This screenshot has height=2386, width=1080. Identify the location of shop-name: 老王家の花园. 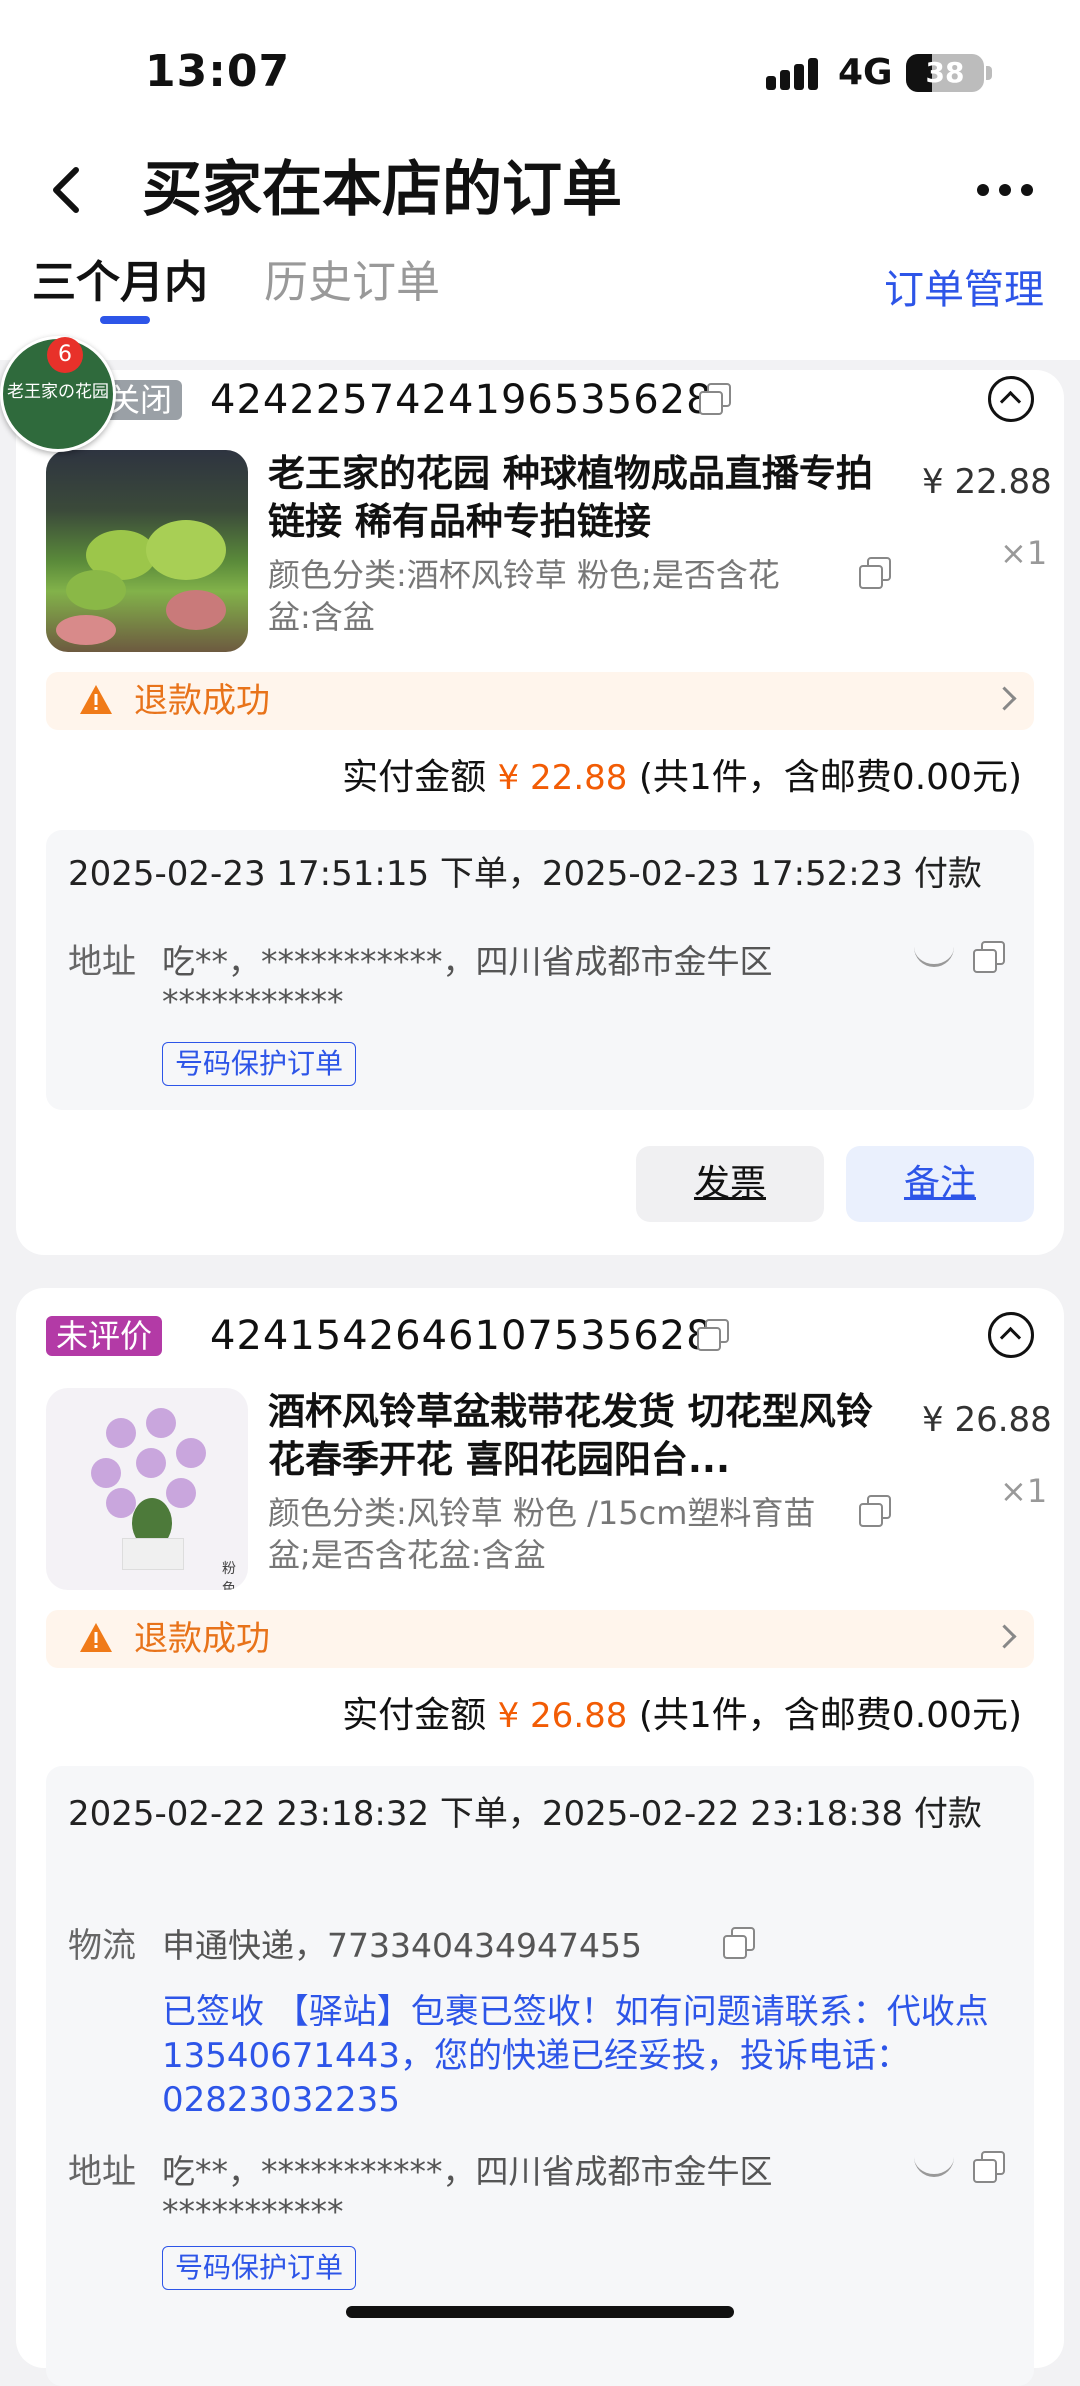
(58, 392).